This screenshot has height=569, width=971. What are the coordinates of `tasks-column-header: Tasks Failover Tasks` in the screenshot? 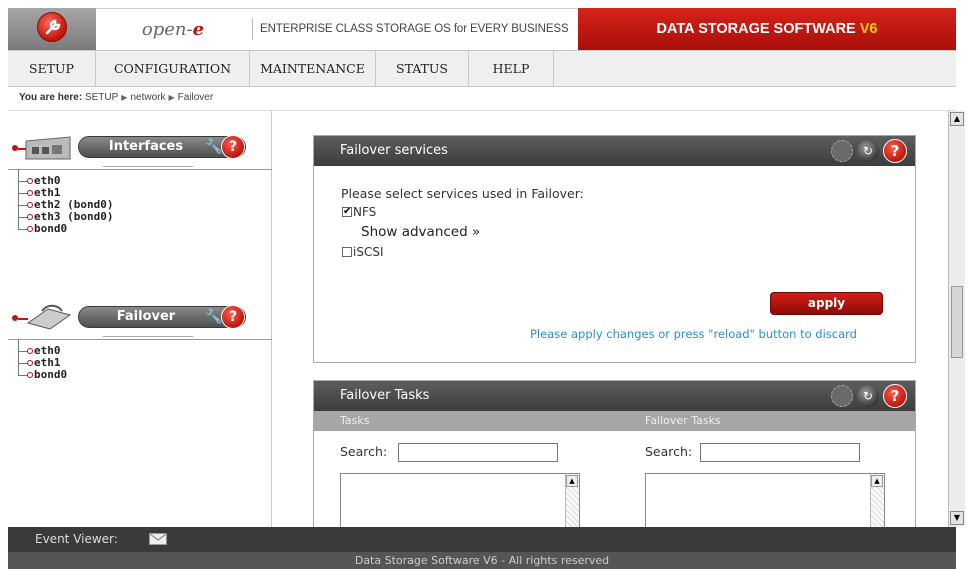 It's located at (614, 421).